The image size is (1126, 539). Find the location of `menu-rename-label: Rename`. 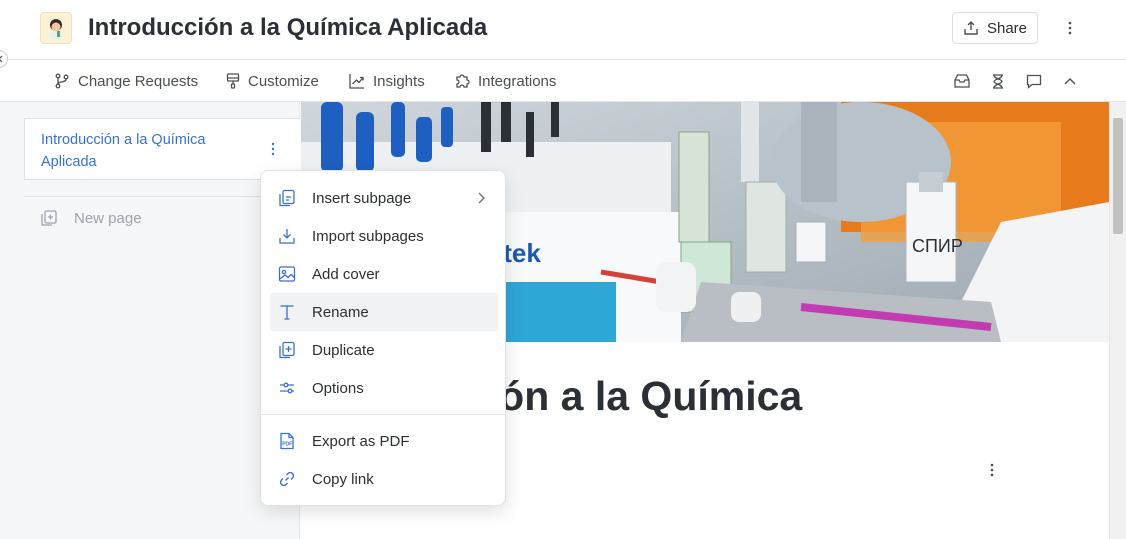

menu-rename-label: Rename is located at coordinates (340, 312).